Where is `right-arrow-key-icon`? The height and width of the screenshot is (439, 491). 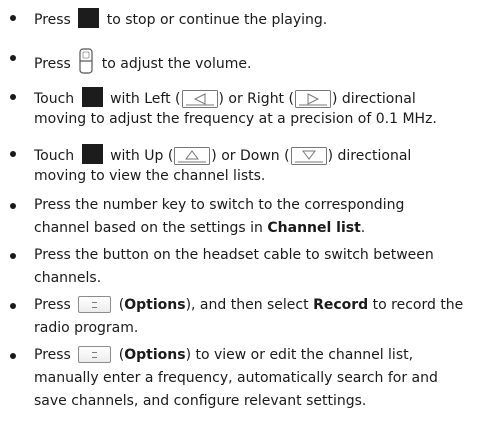 right-arrow-key-icon is located at coordinates (312, 99).